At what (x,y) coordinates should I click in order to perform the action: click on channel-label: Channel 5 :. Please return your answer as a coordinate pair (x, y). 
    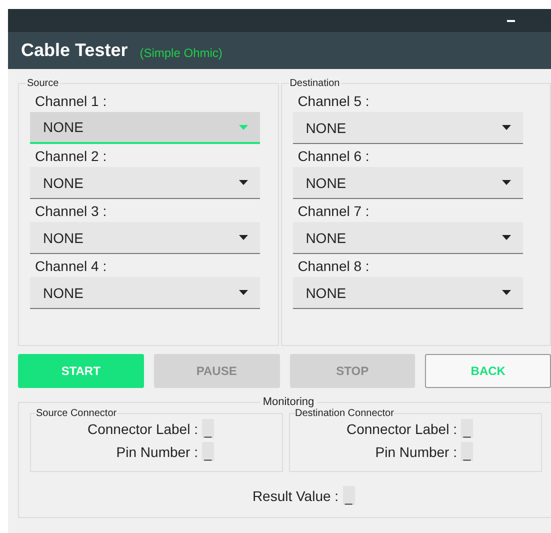
    Looking at the image, I should click on (334, 101).